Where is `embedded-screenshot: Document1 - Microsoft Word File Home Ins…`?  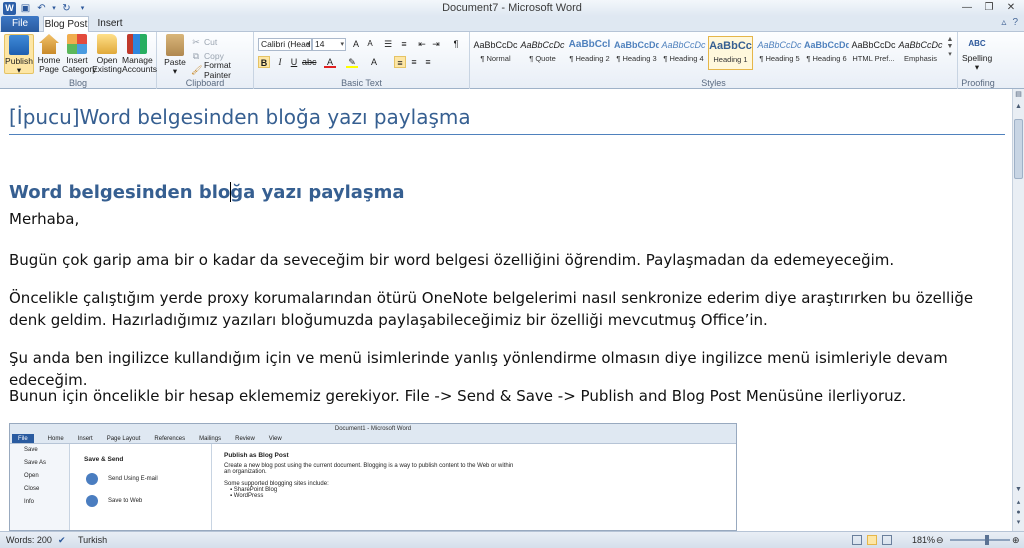
embedded-screenshot: Document1 - Microsoft Word File Home Ins… is located at coordinates (373, 477).